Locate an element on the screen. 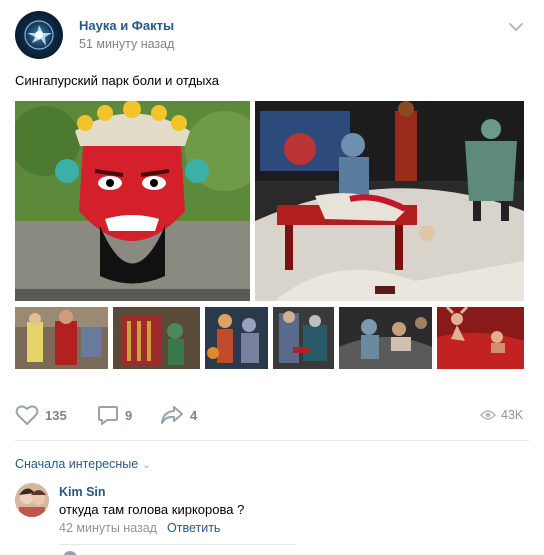 The image size is (544, 555). comment-text: откуда там голова киркорова ? is located at coordinates (152, 509).